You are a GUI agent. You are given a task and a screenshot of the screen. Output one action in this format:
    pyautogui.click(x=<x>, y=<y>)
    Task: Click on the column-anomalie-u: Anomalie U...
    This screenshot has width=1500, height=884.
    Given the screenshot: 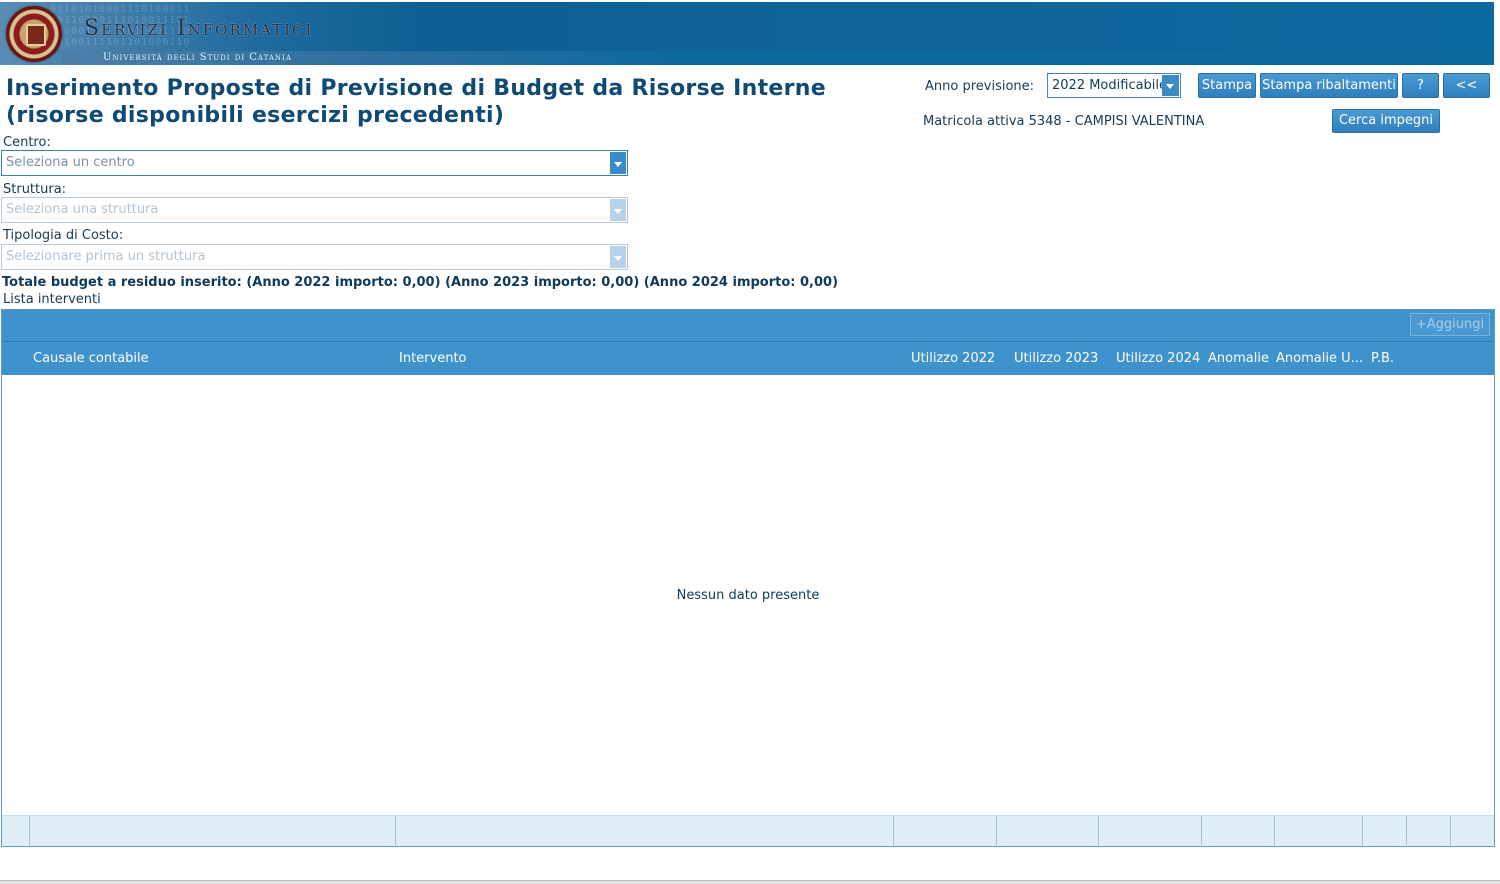 What is the action you would take?
    pyautogui.click(x=1319, y=358)
    